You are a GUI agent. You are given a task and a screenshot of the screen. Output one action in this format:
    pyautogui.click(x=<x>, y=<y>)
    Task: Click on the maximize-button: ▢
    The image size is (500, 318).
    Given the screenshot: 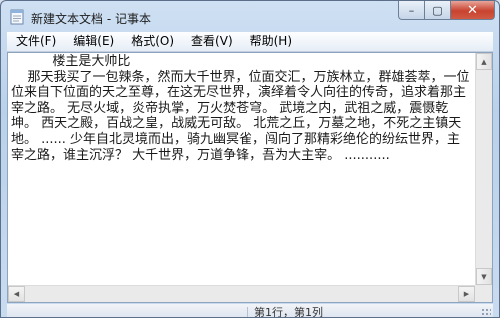 What is the action you would take?
    pyautogui.click(x=438, y=10)
    